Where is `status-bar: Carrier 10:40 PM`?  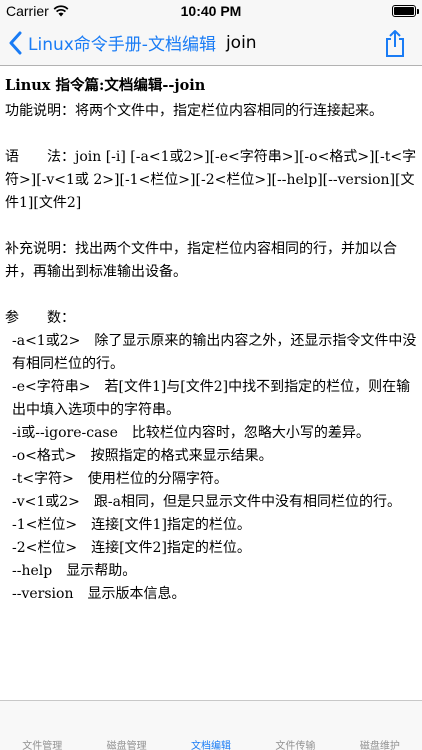
status-bar: Carrier 10:40 PM is located at coordinates (211, 11).